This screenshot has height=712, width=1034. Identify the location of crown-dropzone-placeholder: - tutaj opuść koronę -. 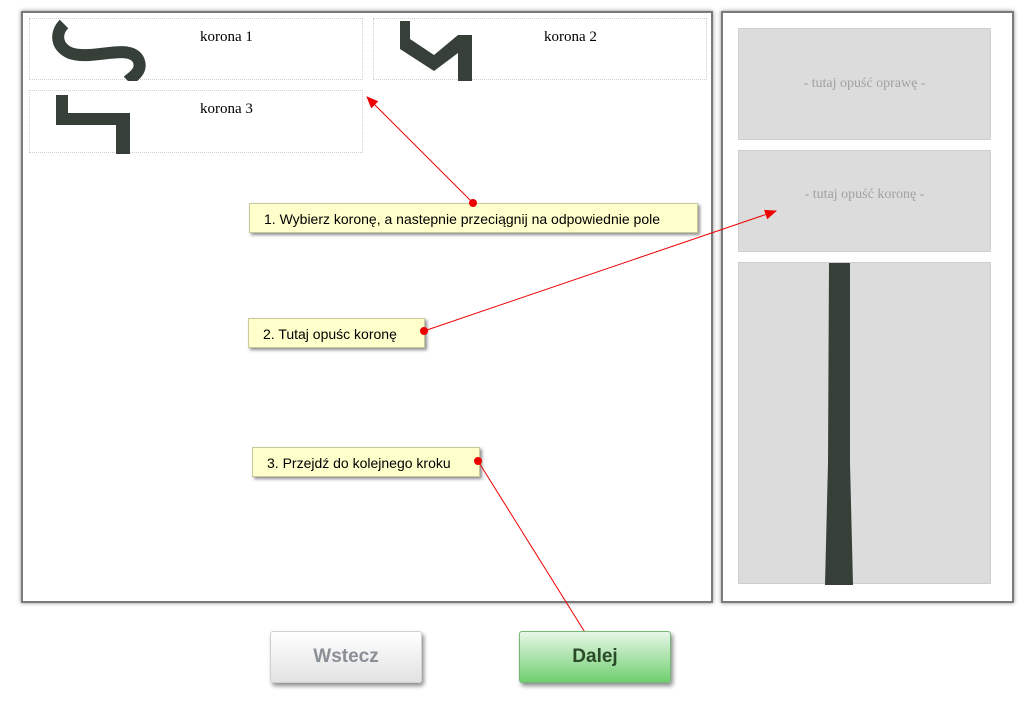
(864, 194).